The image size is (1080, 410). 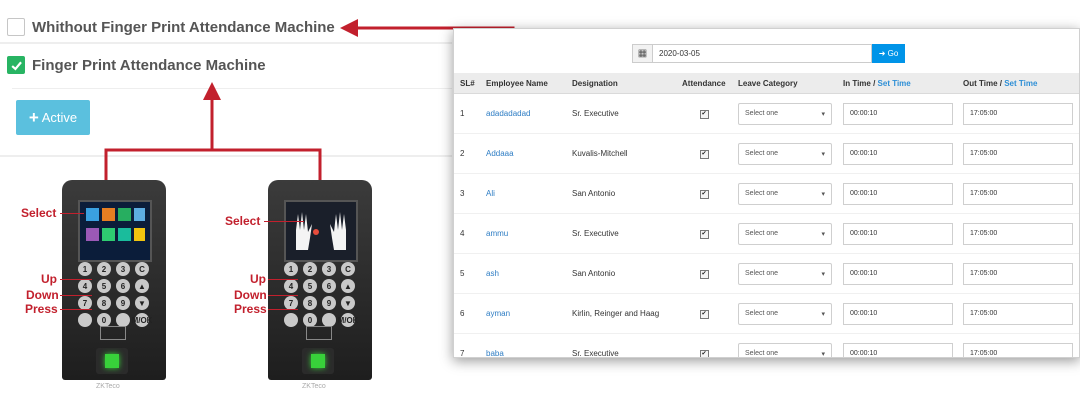 I want to click on device-brand: ZKTeco, so click(x=108, y=386).